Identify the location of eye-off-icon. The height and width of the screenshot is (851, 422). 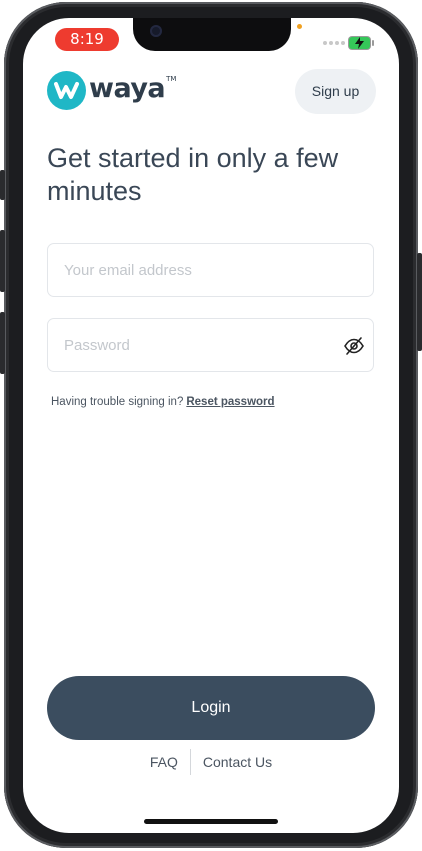
(354, 346).